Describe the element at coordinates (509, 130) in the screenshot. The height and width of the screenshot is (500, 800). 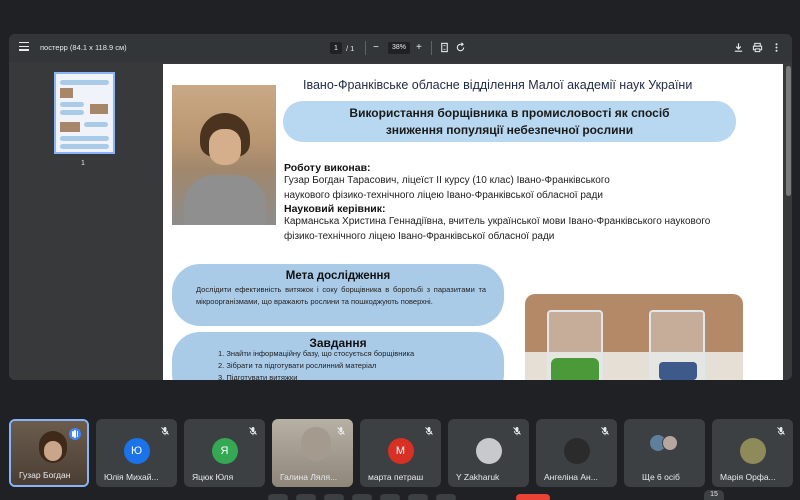
I see `poster-title-line-2: зниження популяції небезпечної рослини` at that location.